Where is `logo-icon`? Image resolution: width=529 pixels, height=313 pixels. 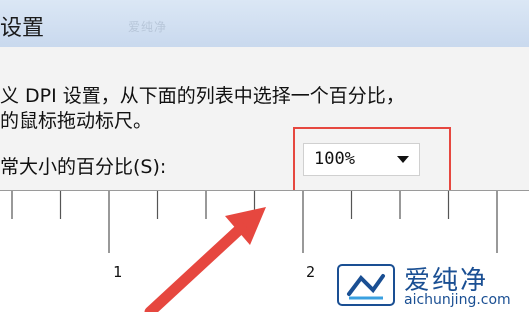
logo-icon is located at coordinates (366, 285).